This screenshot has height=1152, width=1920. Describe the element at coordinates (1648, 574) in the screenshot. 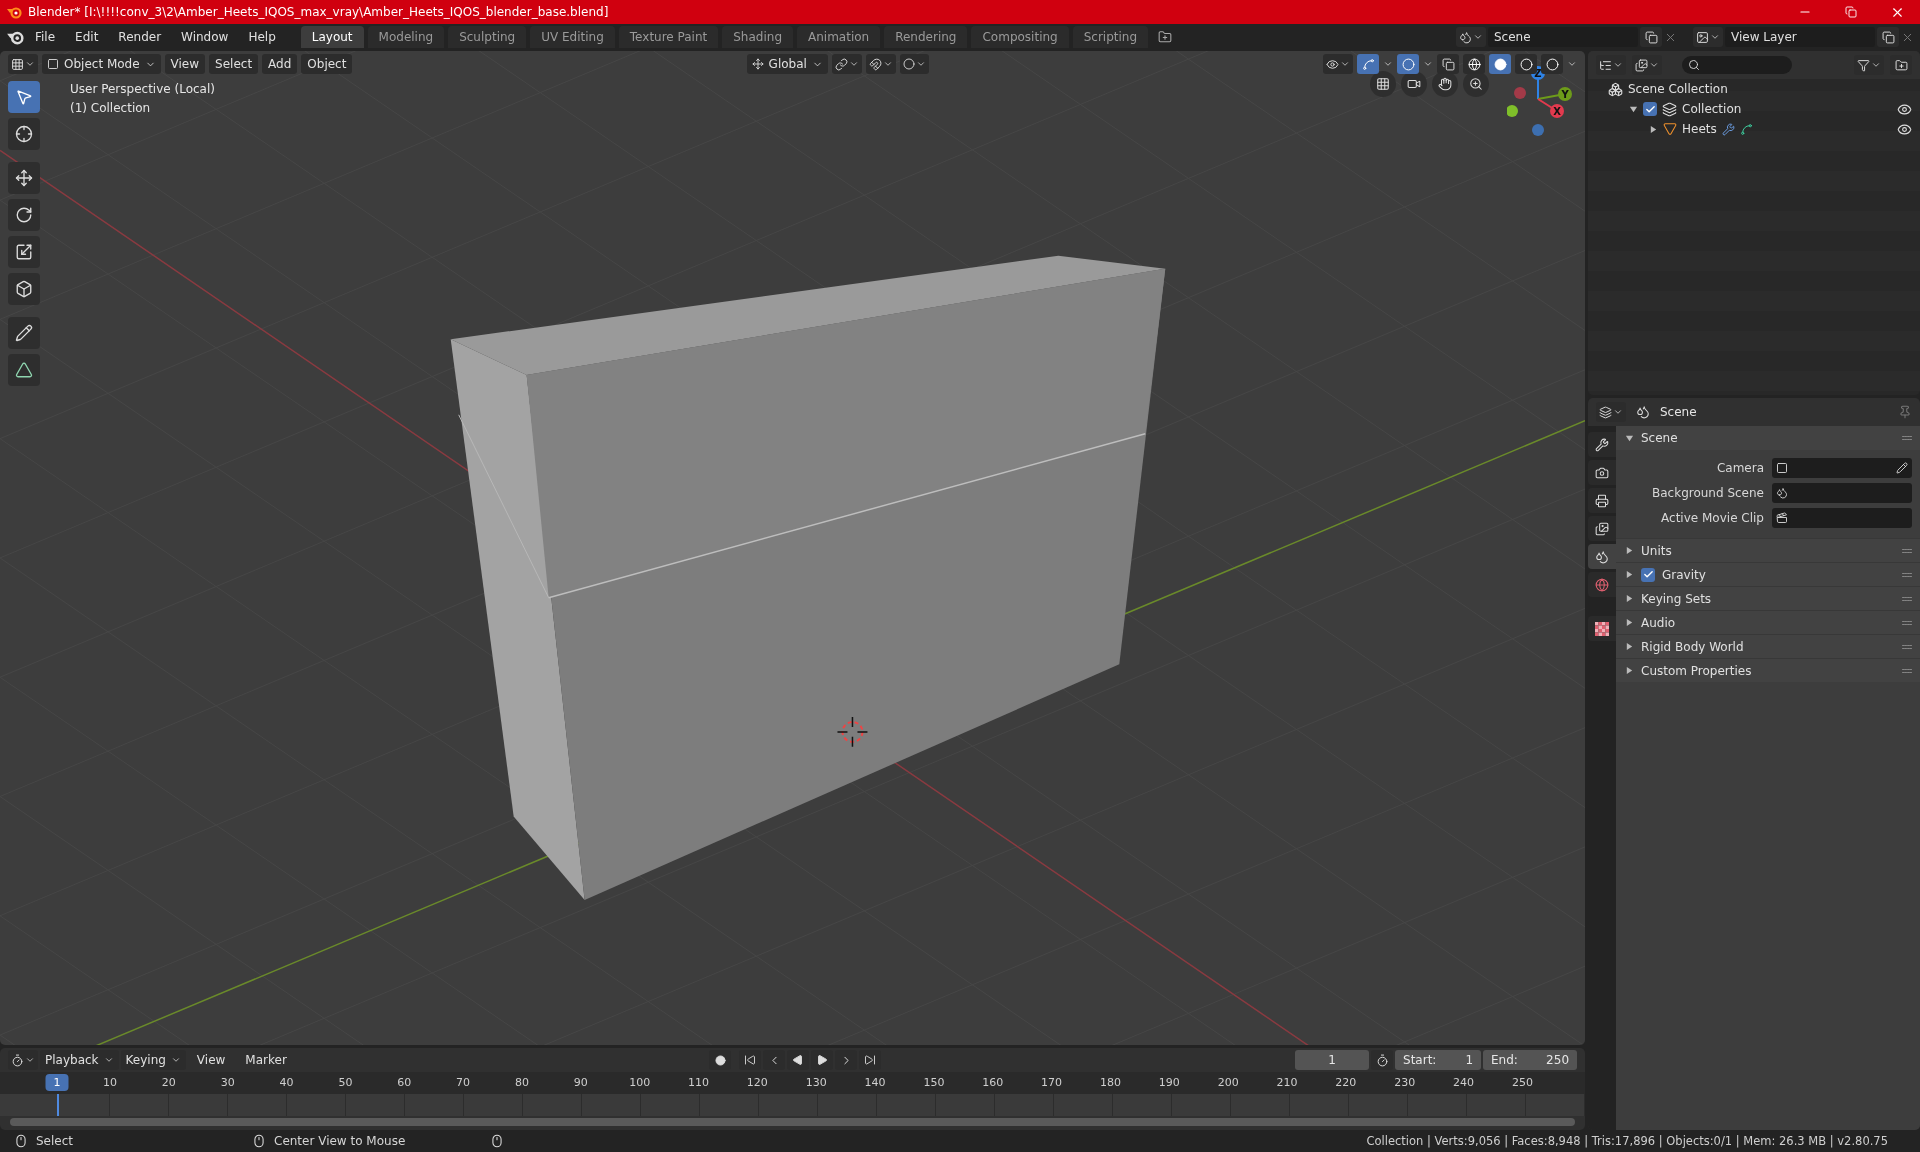

I see `checkbox` at that location.